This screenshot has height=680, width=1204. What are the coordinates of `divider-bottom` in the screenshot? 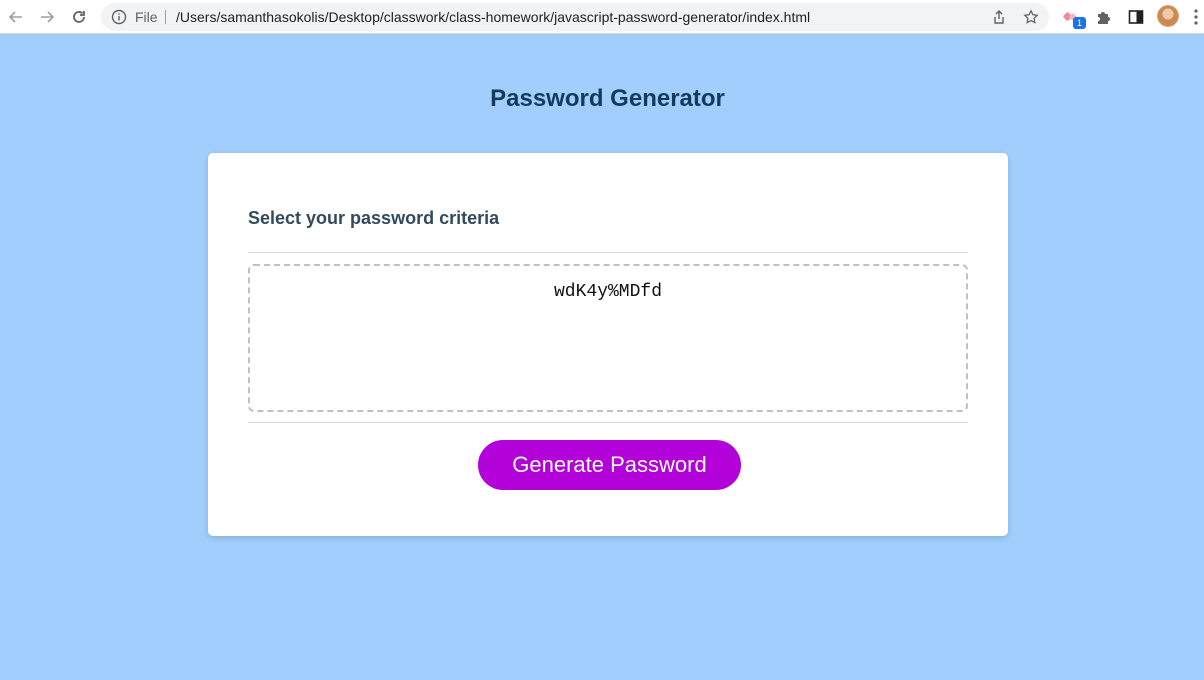 It's located at (608, 422).